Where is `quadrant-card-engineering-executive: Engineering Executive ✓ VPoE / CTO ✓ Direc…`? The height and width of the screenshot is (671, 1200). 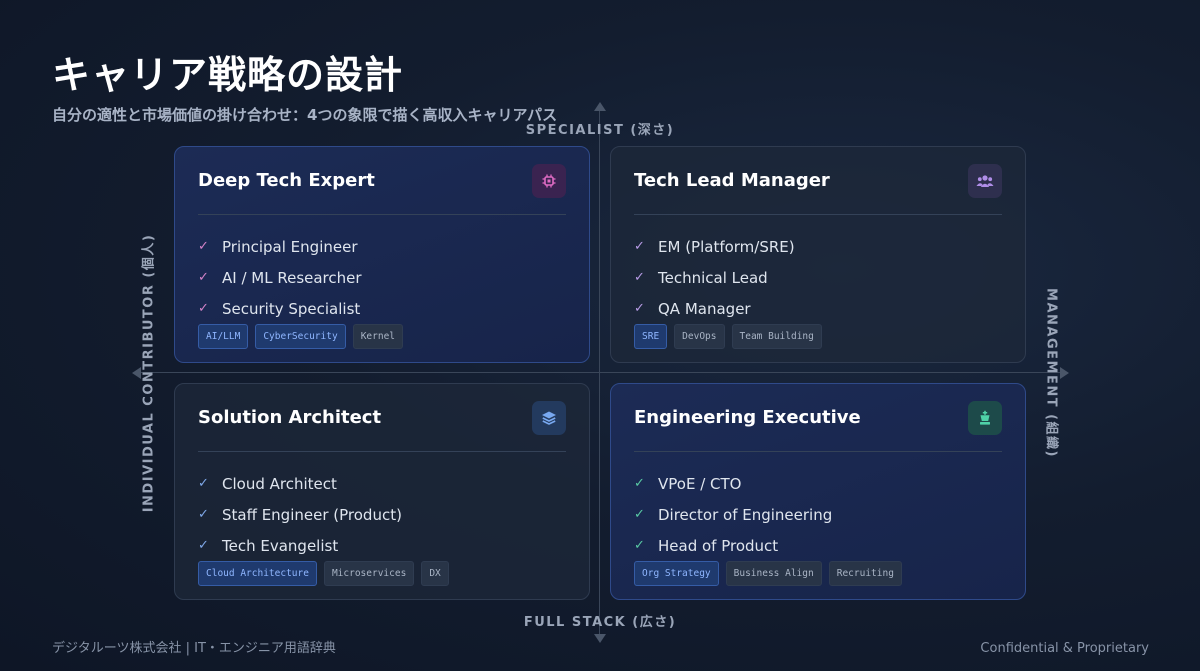 quadrant-card-engineering-executive: Engineering Executive ✓ VPoE / CTO ✓ Direc… is located at coordinates (818, 491).